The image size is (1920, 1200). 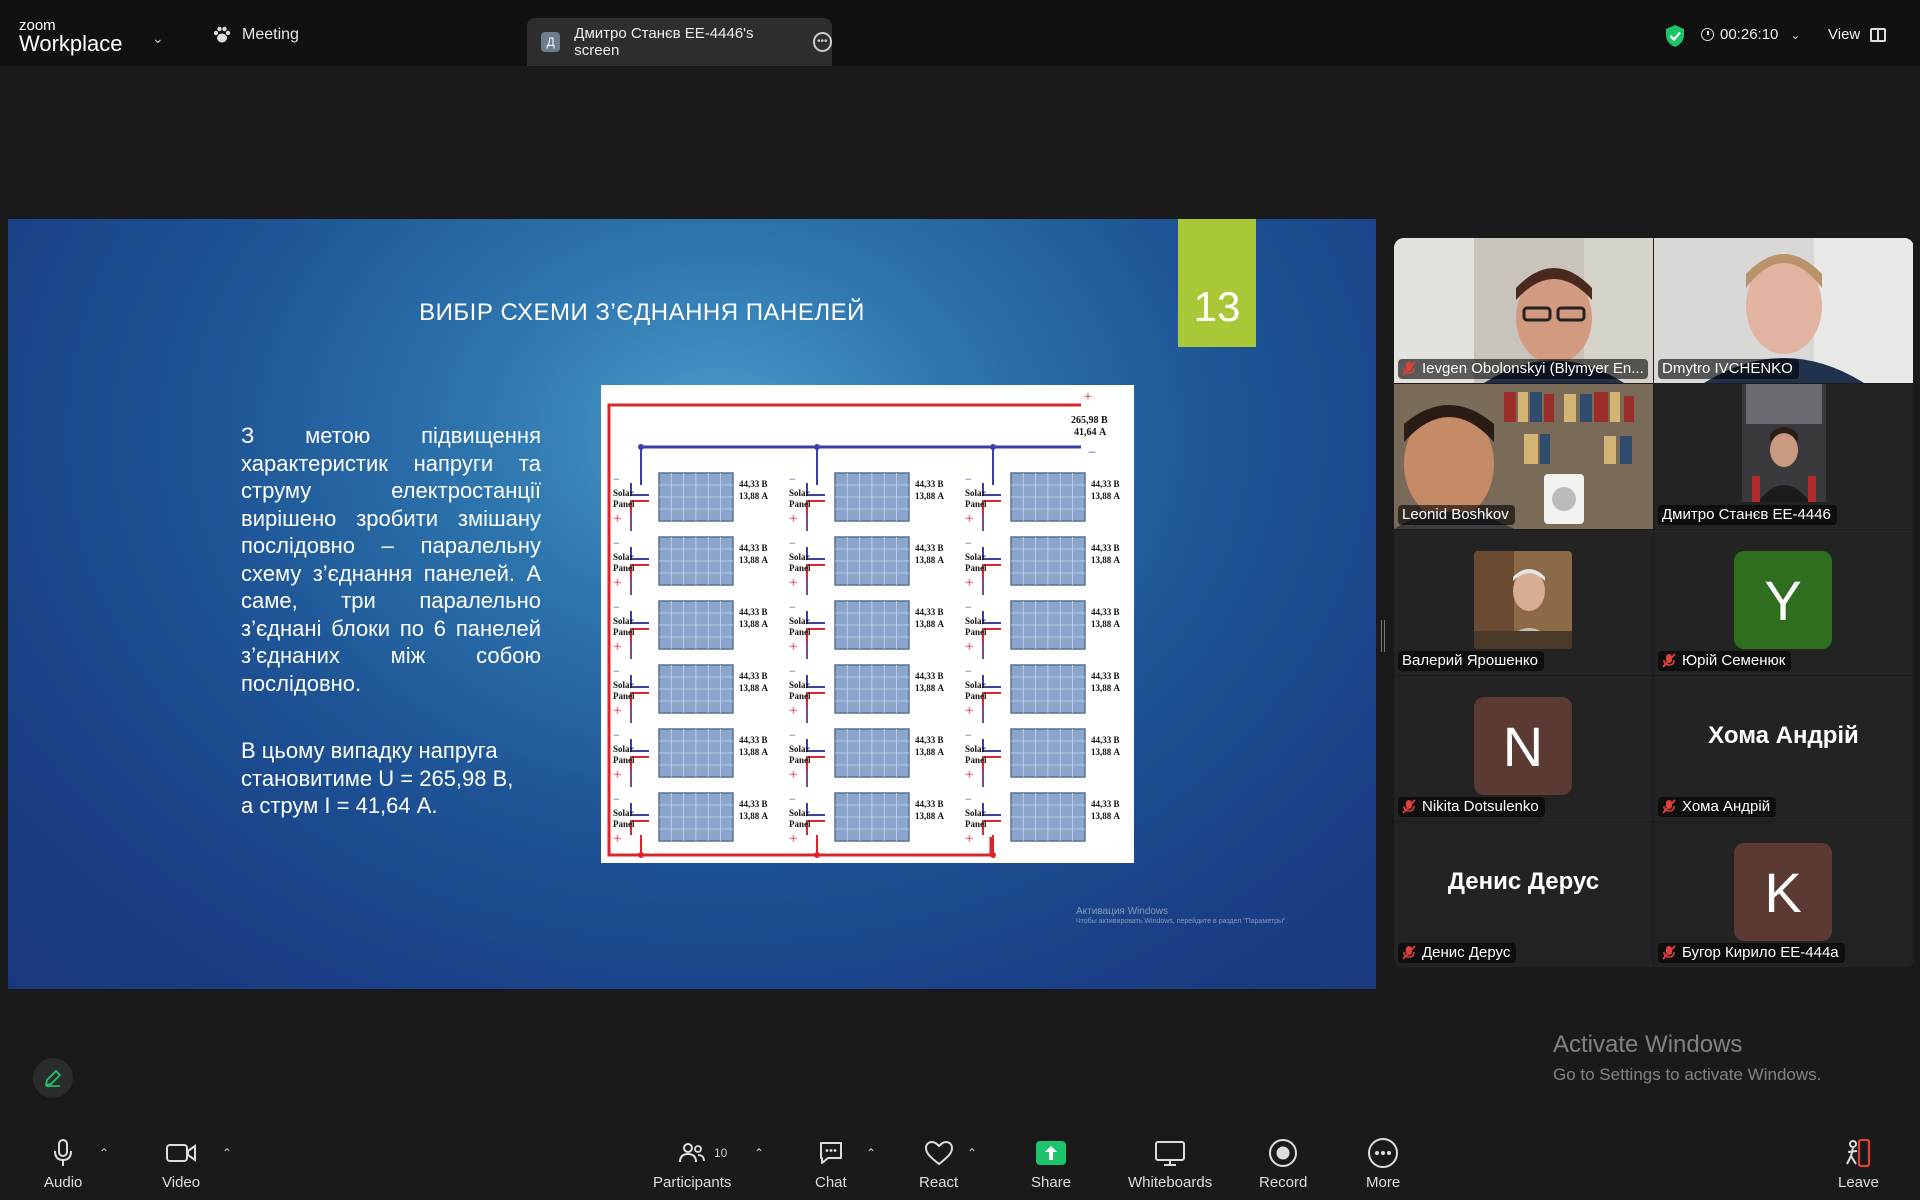 I want to click on pencil-icon, so click(x=53, y=1078).